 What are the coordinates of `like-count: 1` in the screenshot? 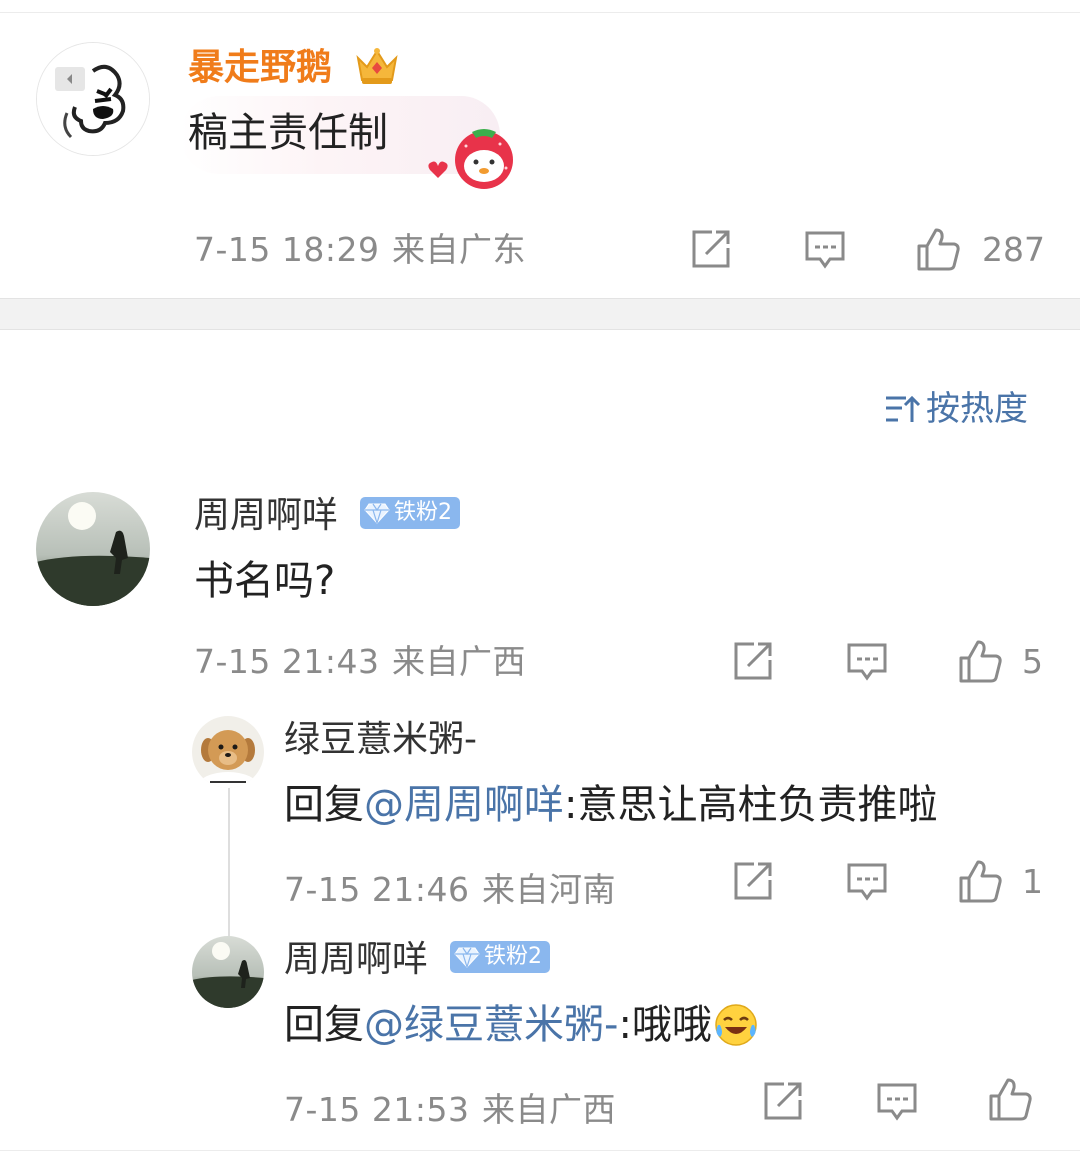 It's located at (1032, 881).